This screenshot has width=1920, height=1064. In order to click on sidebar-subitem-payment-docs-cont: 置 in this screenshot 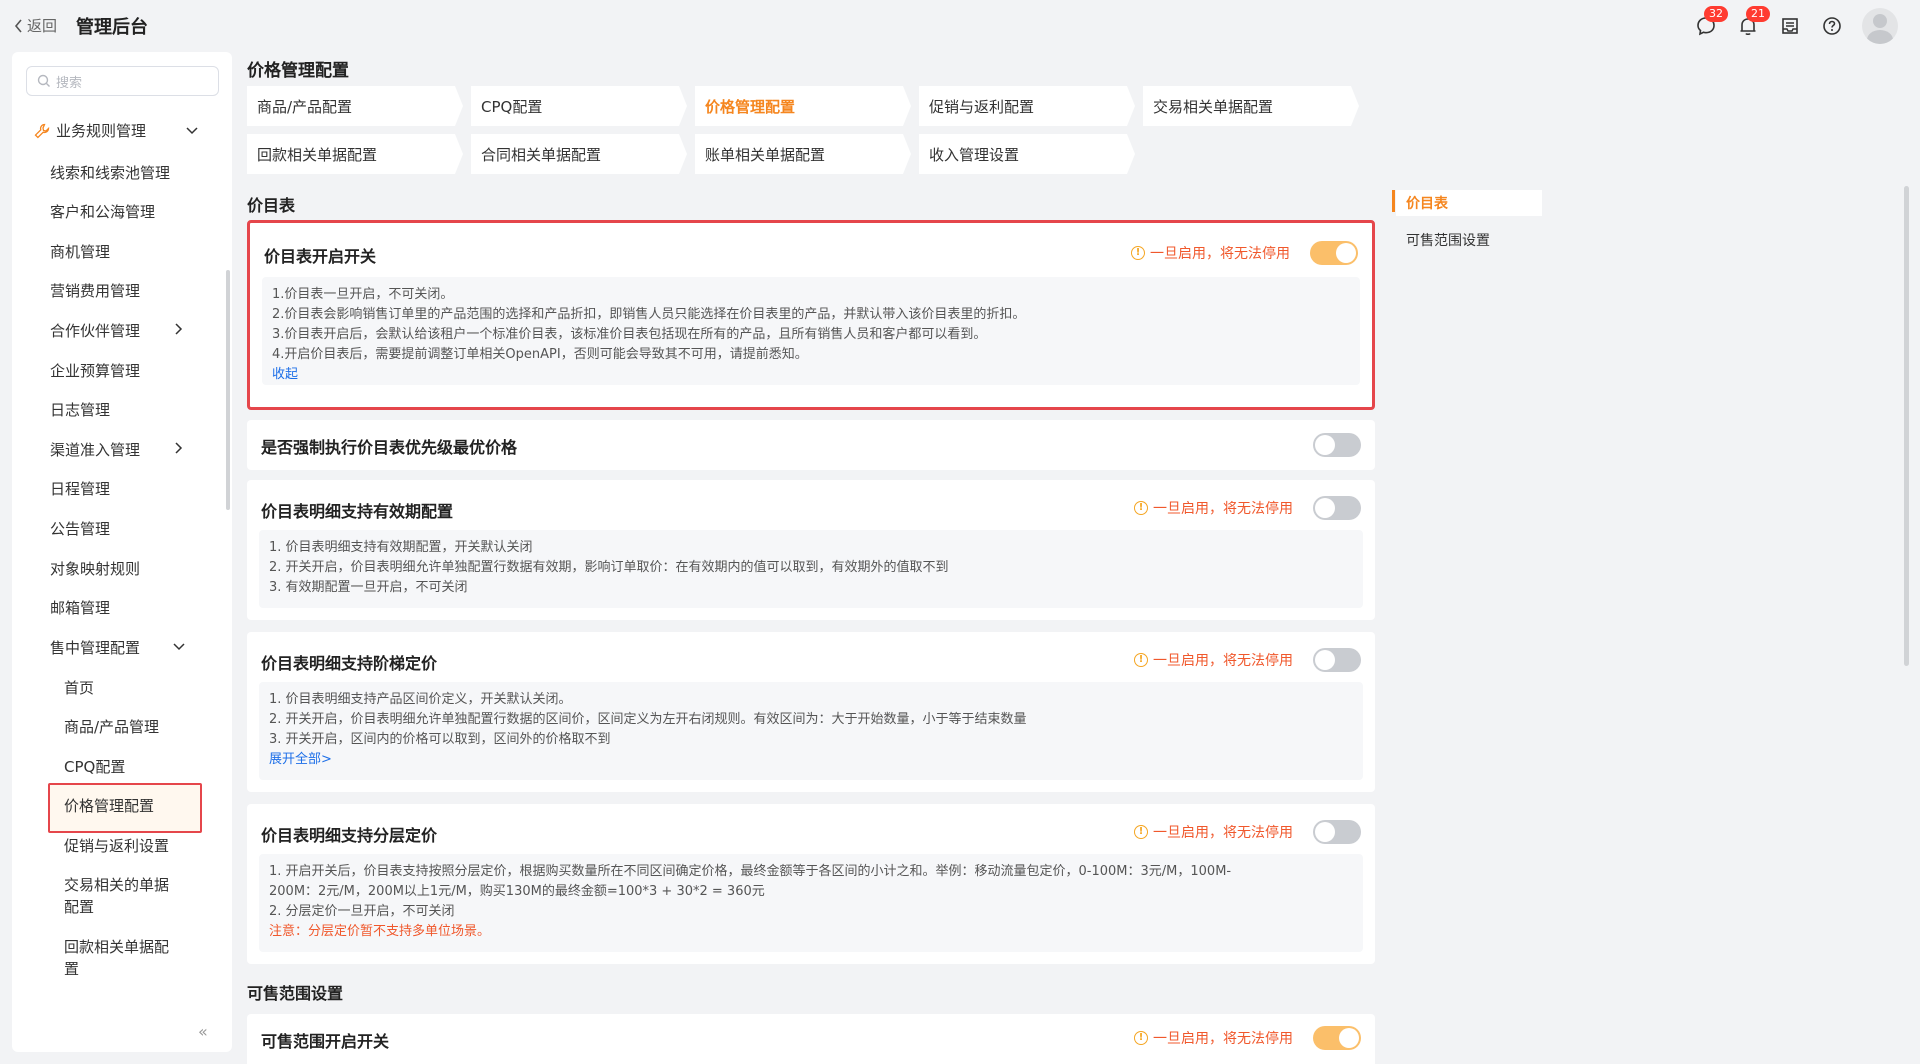, I will do `click(71, 968)`.